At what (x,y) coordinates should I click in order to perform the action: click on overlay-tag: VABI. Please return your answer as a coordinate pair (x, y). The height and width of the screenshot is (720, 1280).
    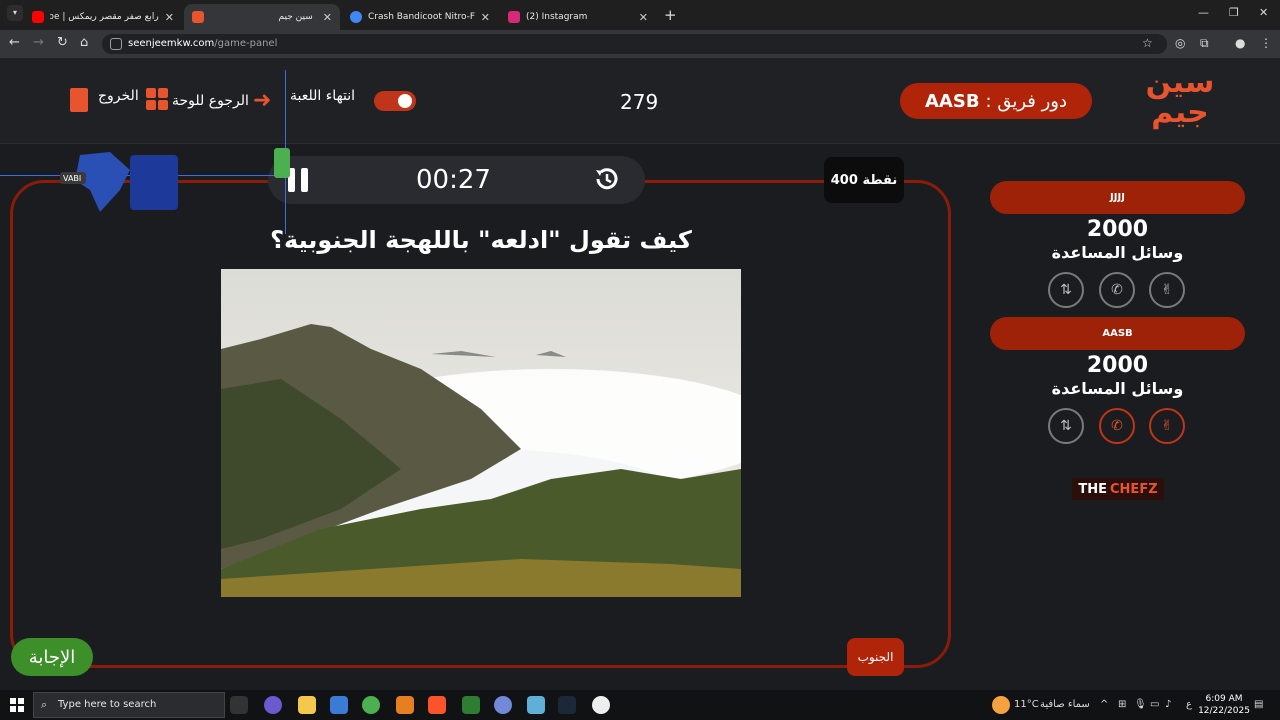
    Looking at the image, I should click on (72, 178).